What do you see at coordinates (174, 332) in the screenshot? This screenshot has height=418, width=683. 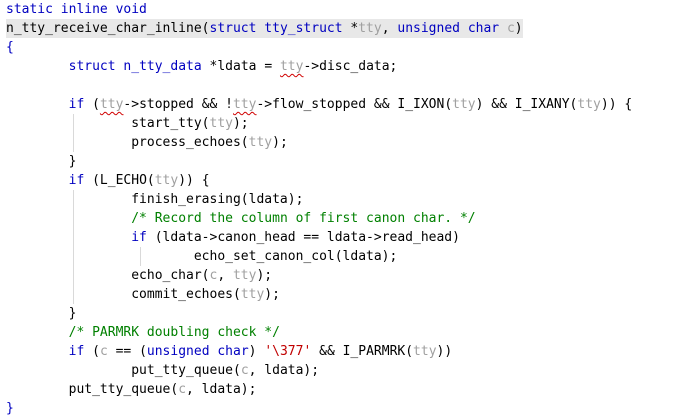 I see `code-token: /* PARMRK doubling check */` at bounding box center [174, 332].